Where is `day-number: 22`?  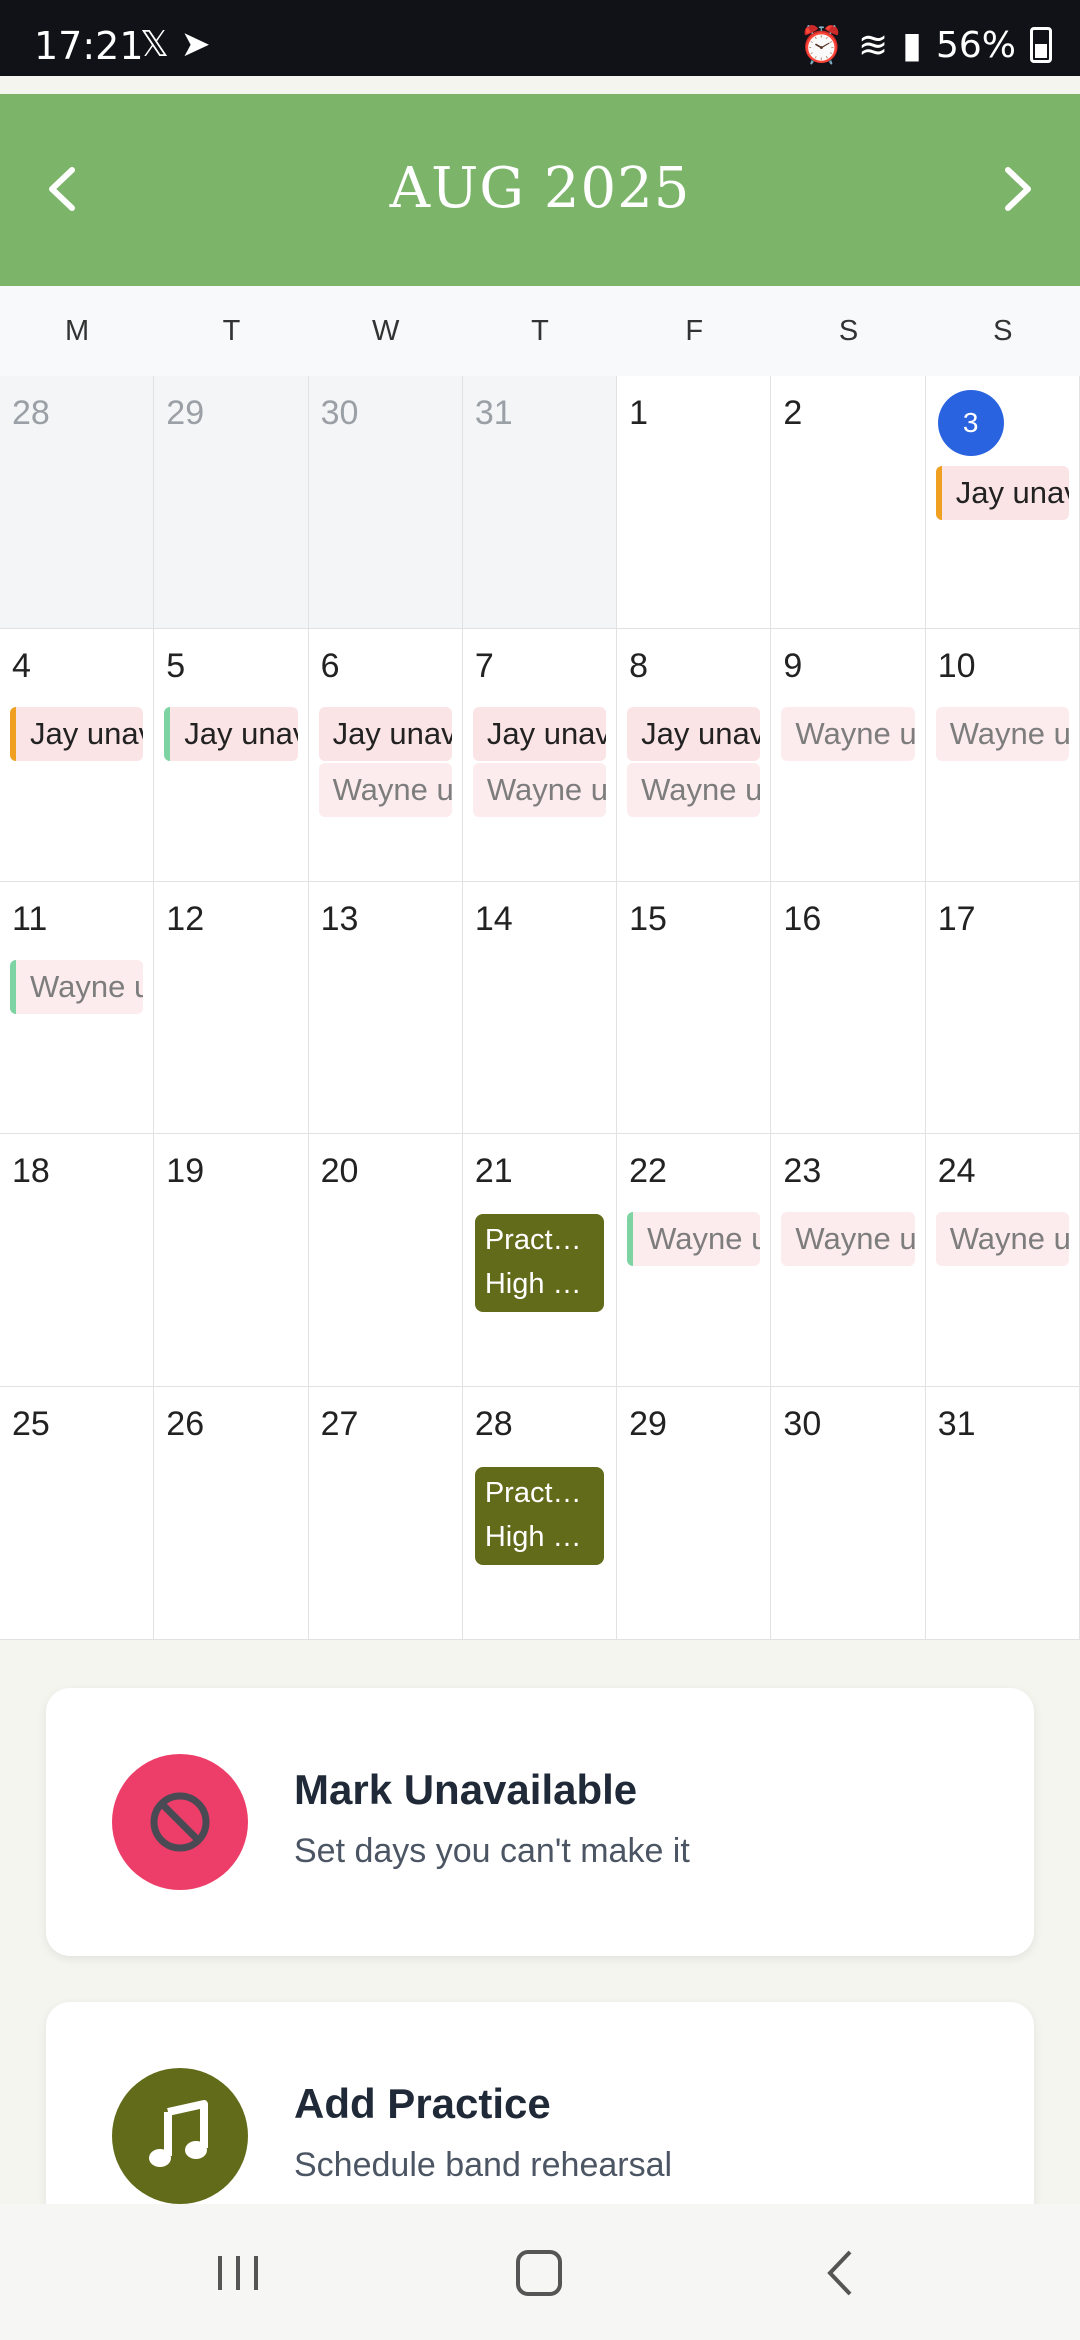 day-number: 22 is located at coordinates (648, 1171).